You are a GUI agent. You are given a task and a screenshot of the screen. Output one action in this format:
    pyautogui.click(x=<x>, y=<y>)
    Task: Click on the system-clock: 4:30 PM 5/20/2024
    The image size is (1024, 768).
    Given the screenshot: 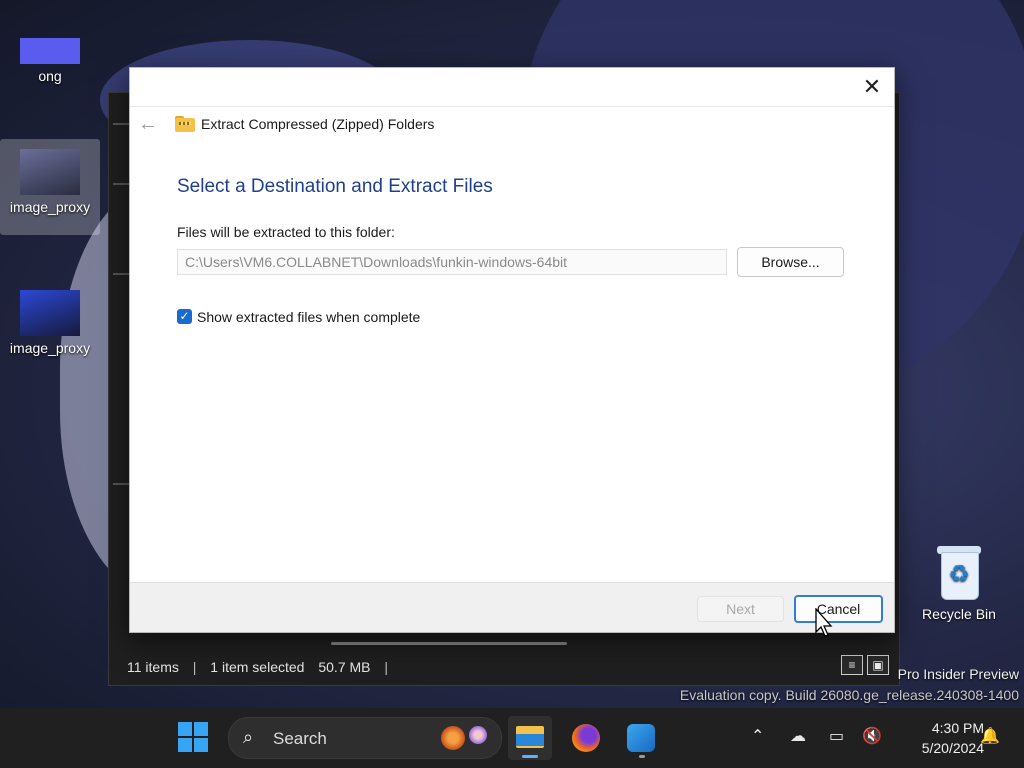 What is the action you would take?
    pyautogui.click(x=936, y=738)
    